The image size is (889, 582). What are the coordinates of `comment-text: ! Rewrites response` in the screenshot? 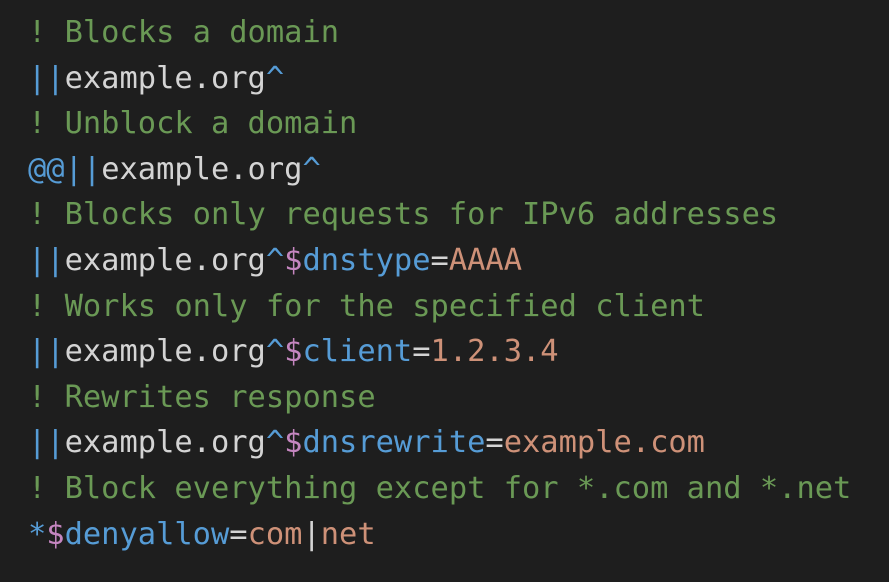 It's located at (202, 397).